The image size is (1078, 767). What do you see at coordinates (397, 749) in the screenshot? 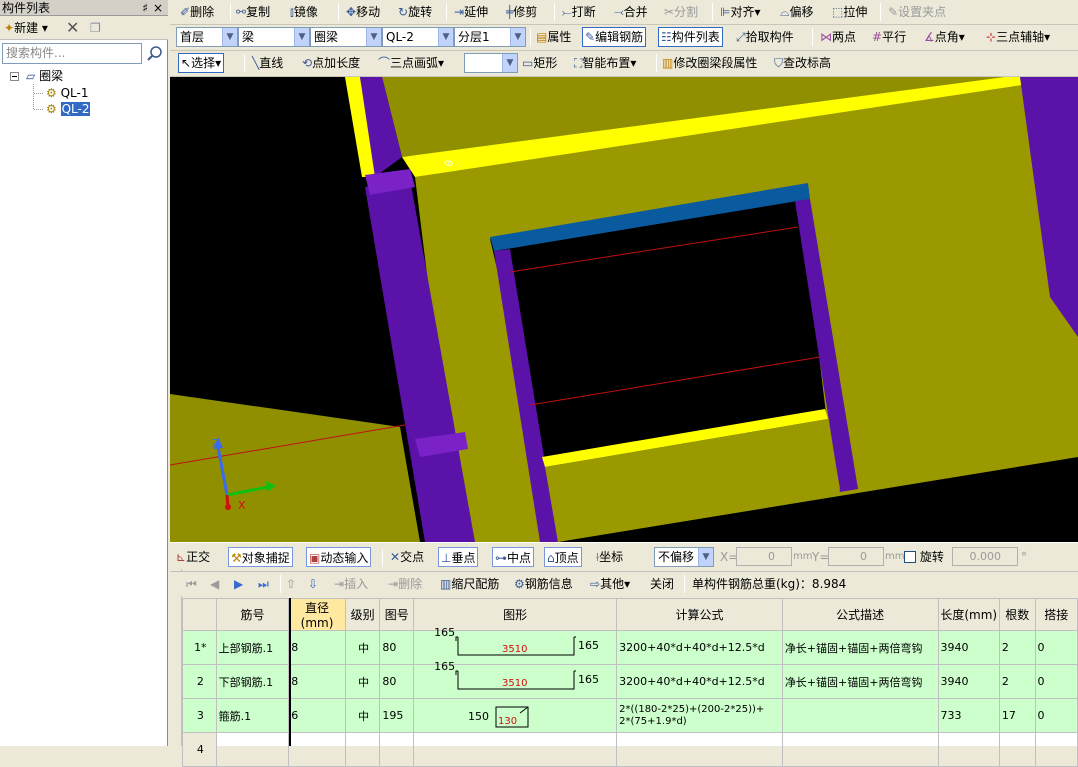
I see `cell-figure-no` at bounding box center [397, 749].